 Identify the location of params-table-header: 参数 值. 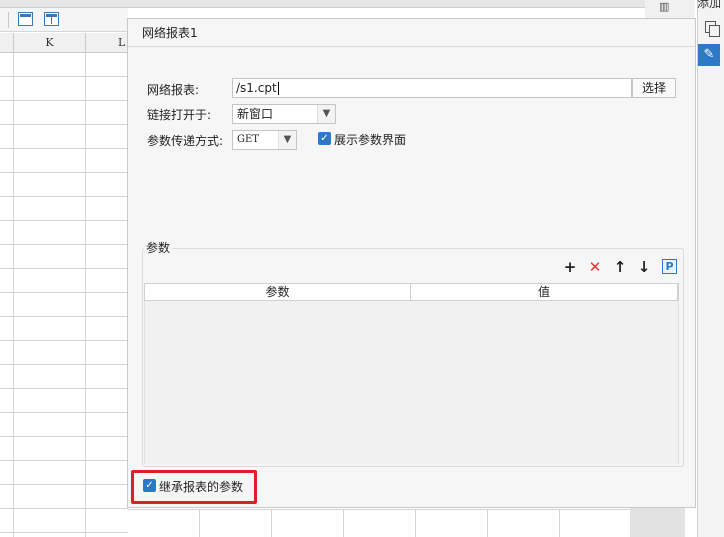
(411, 292).